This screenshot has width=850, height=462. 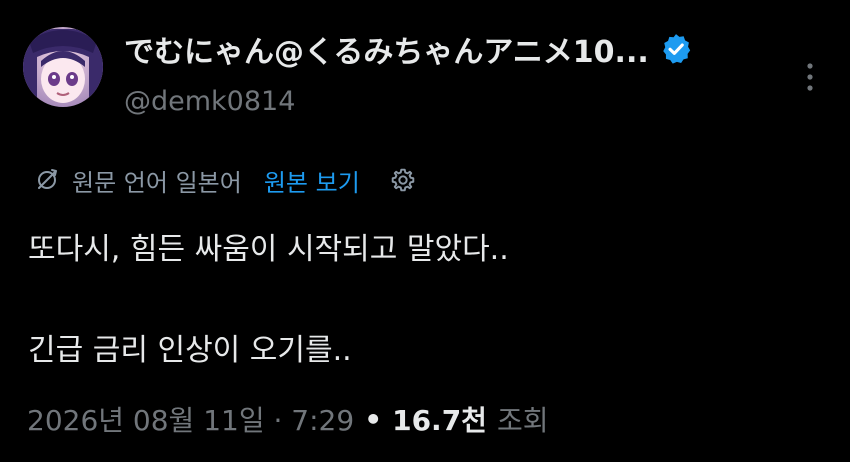 I want to click on author-handle: @demk0814, so click(x=209, y=101).